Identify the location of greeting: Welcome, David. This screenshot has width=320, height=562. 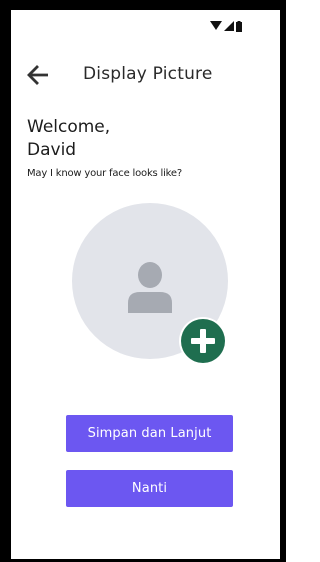
(68, 139).